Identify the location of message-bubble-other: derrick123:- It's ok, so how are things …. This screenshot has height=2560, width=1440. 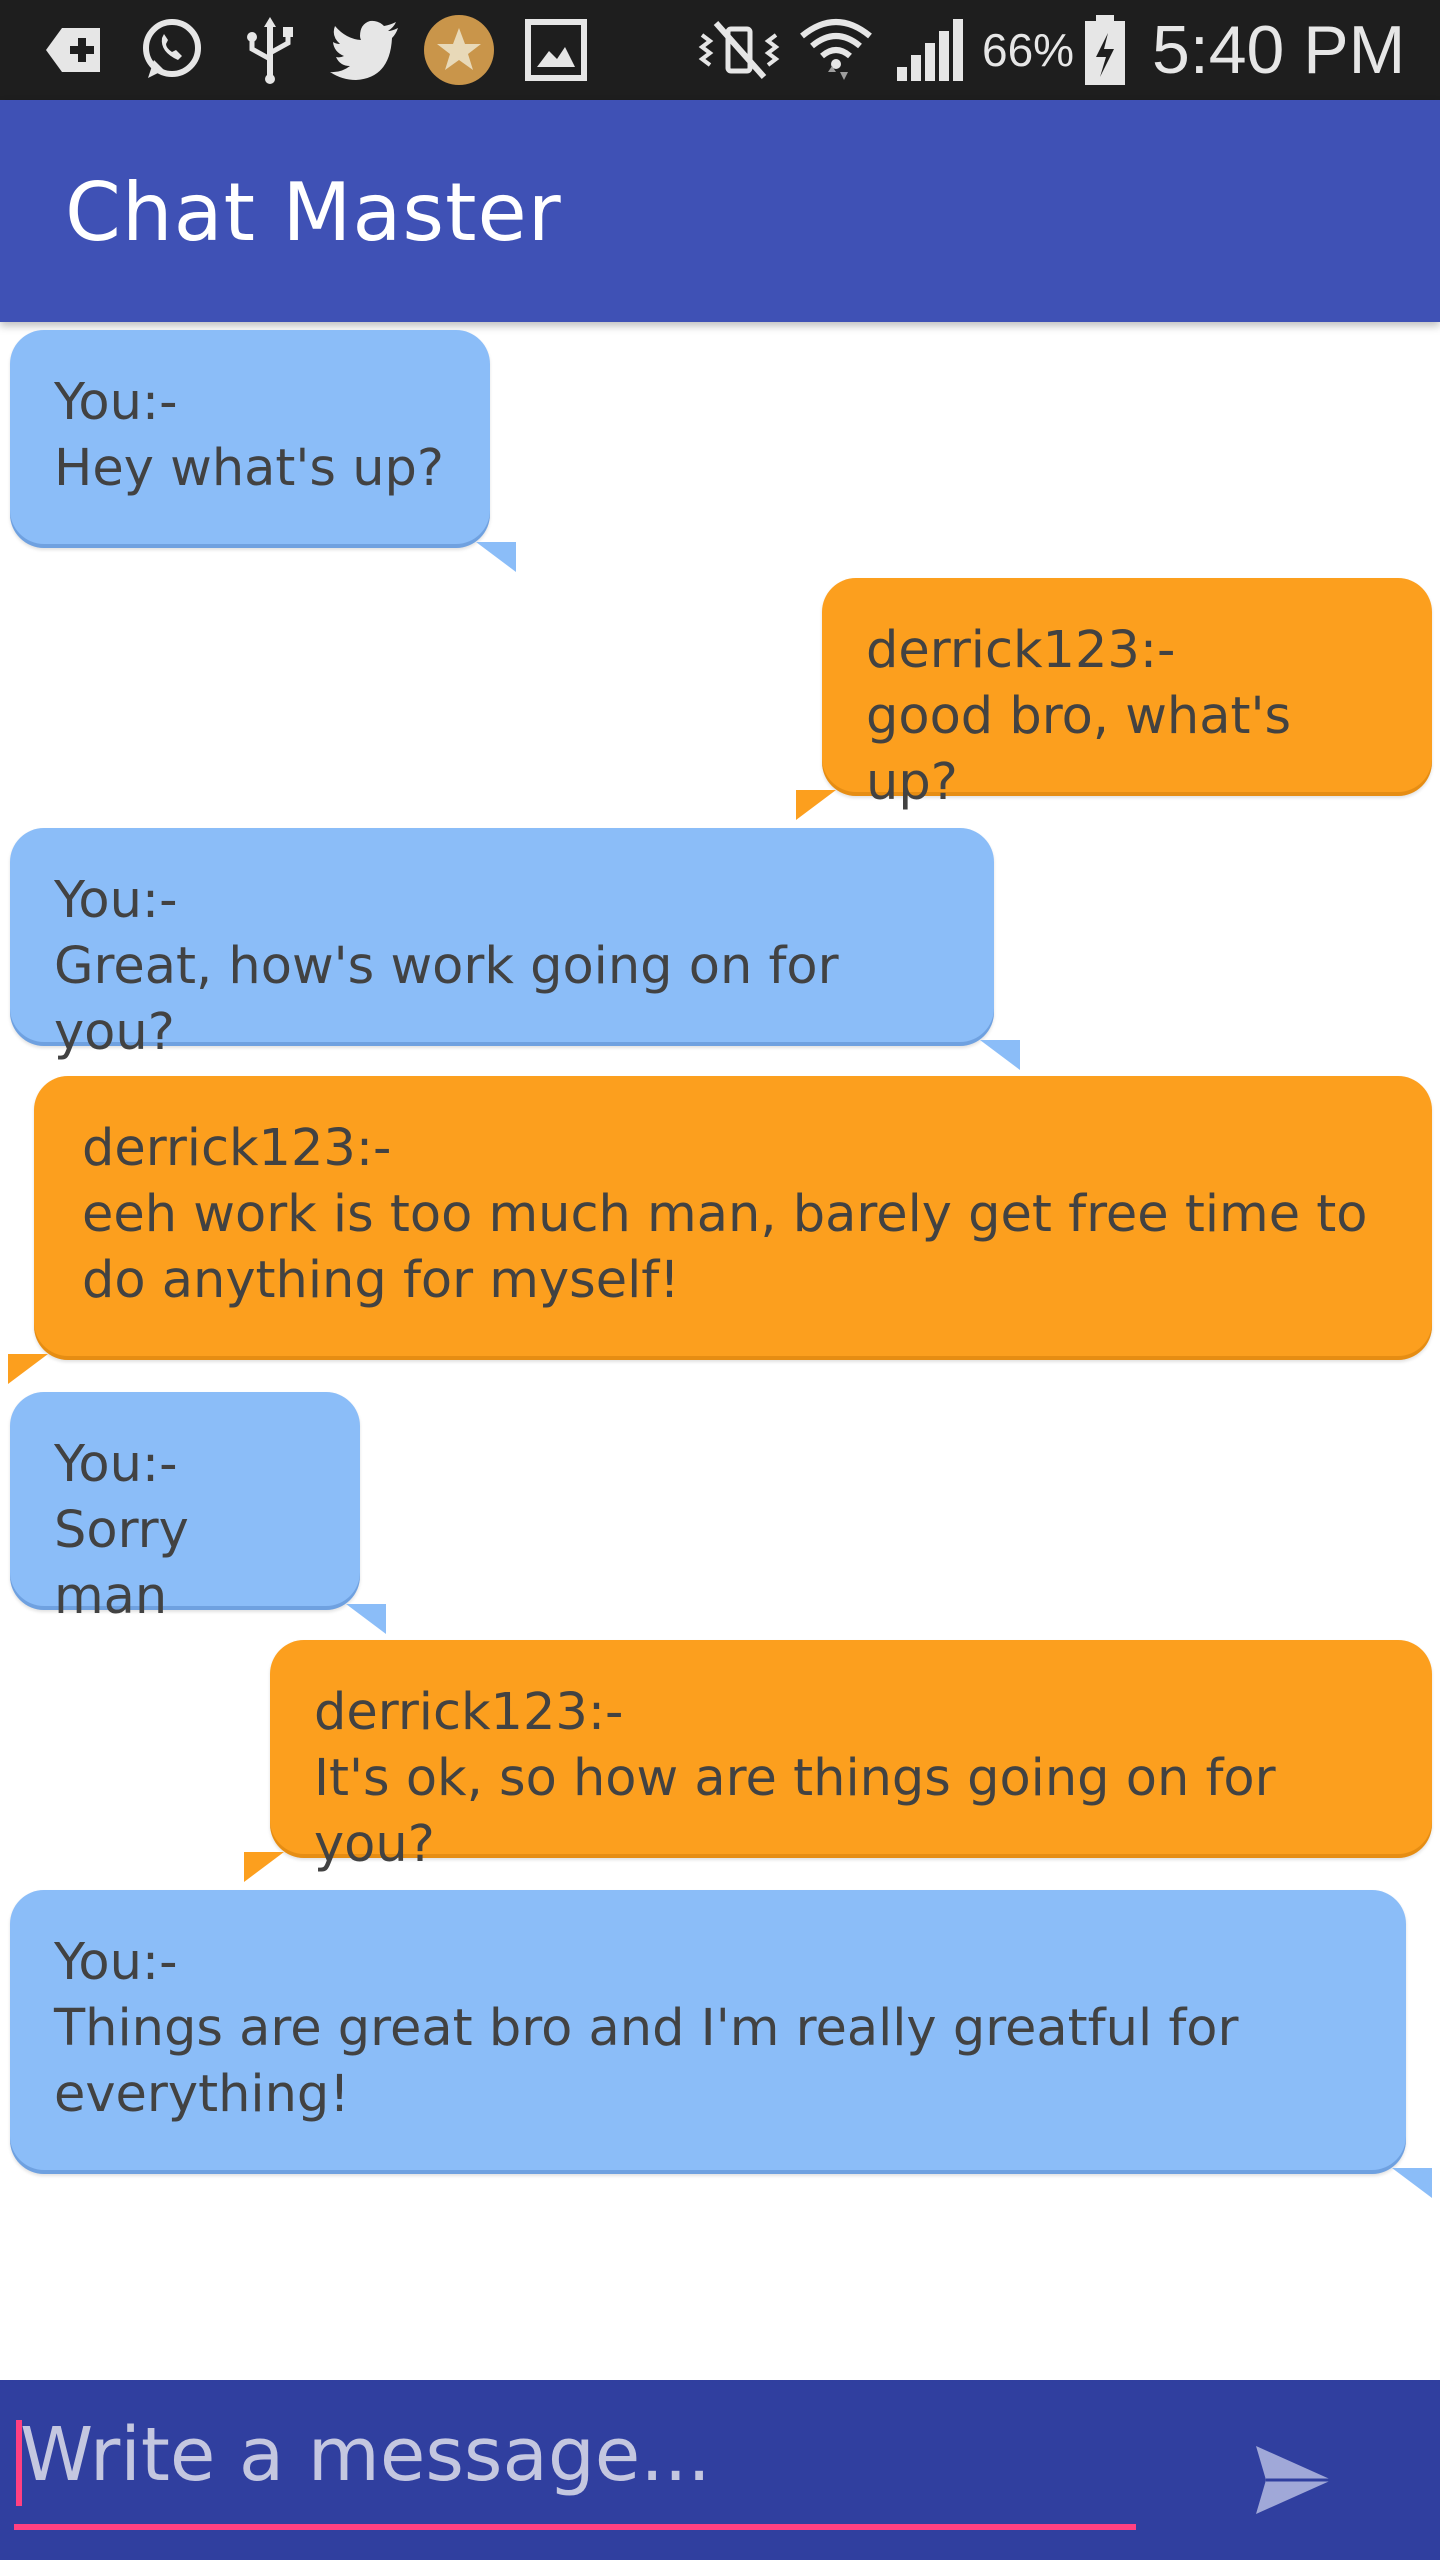
(851, 1757).